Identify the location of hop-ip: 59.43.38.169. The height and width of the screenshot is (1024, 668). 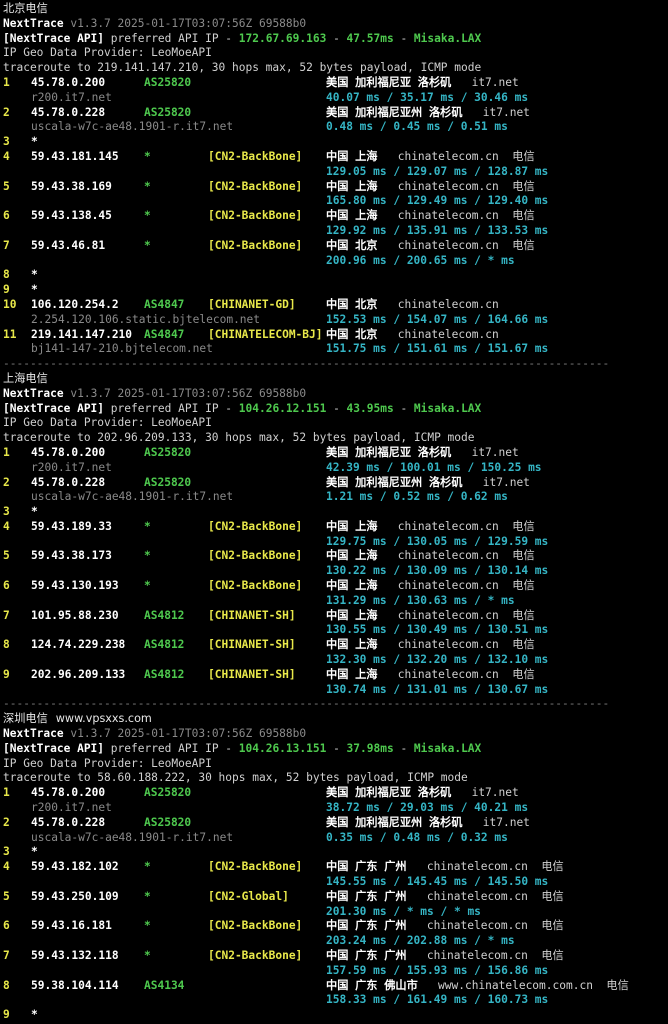
(71, 186).